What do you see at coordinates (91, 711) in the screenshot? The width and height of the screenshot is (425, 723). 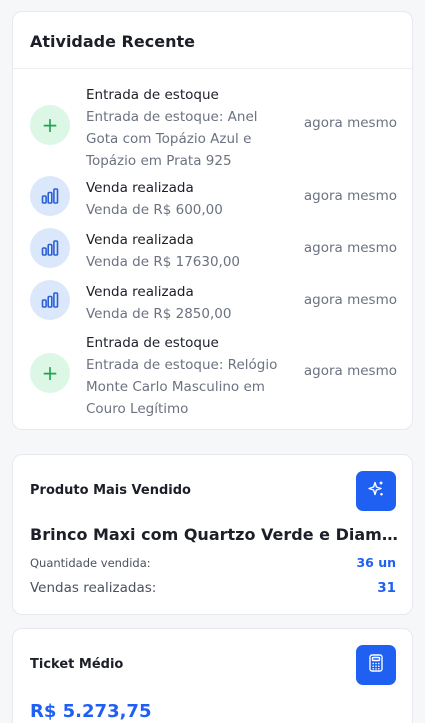 I see `average-ticket-value: R$ 5.273,75` at bounding box center [91, 711].